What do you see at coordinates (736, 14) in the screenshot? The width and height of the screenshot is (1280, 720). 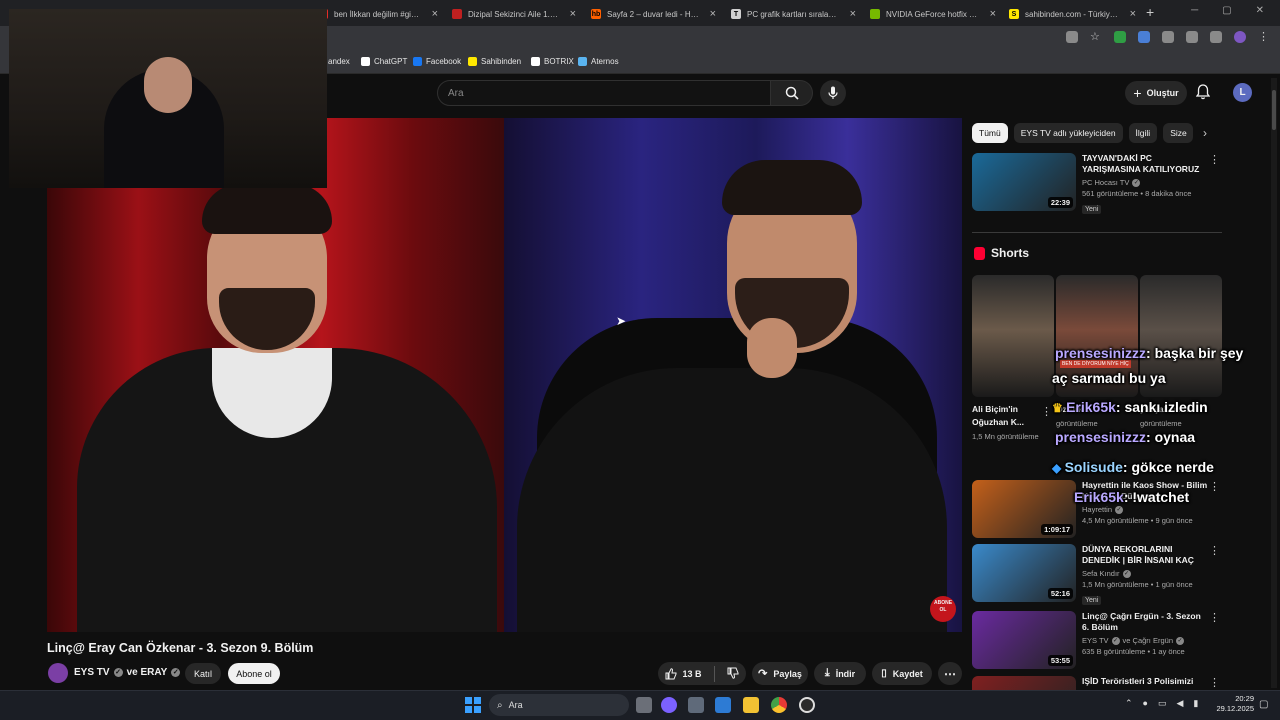 I see `tab-favicon-icon: T` at bounding box center [736, 14].